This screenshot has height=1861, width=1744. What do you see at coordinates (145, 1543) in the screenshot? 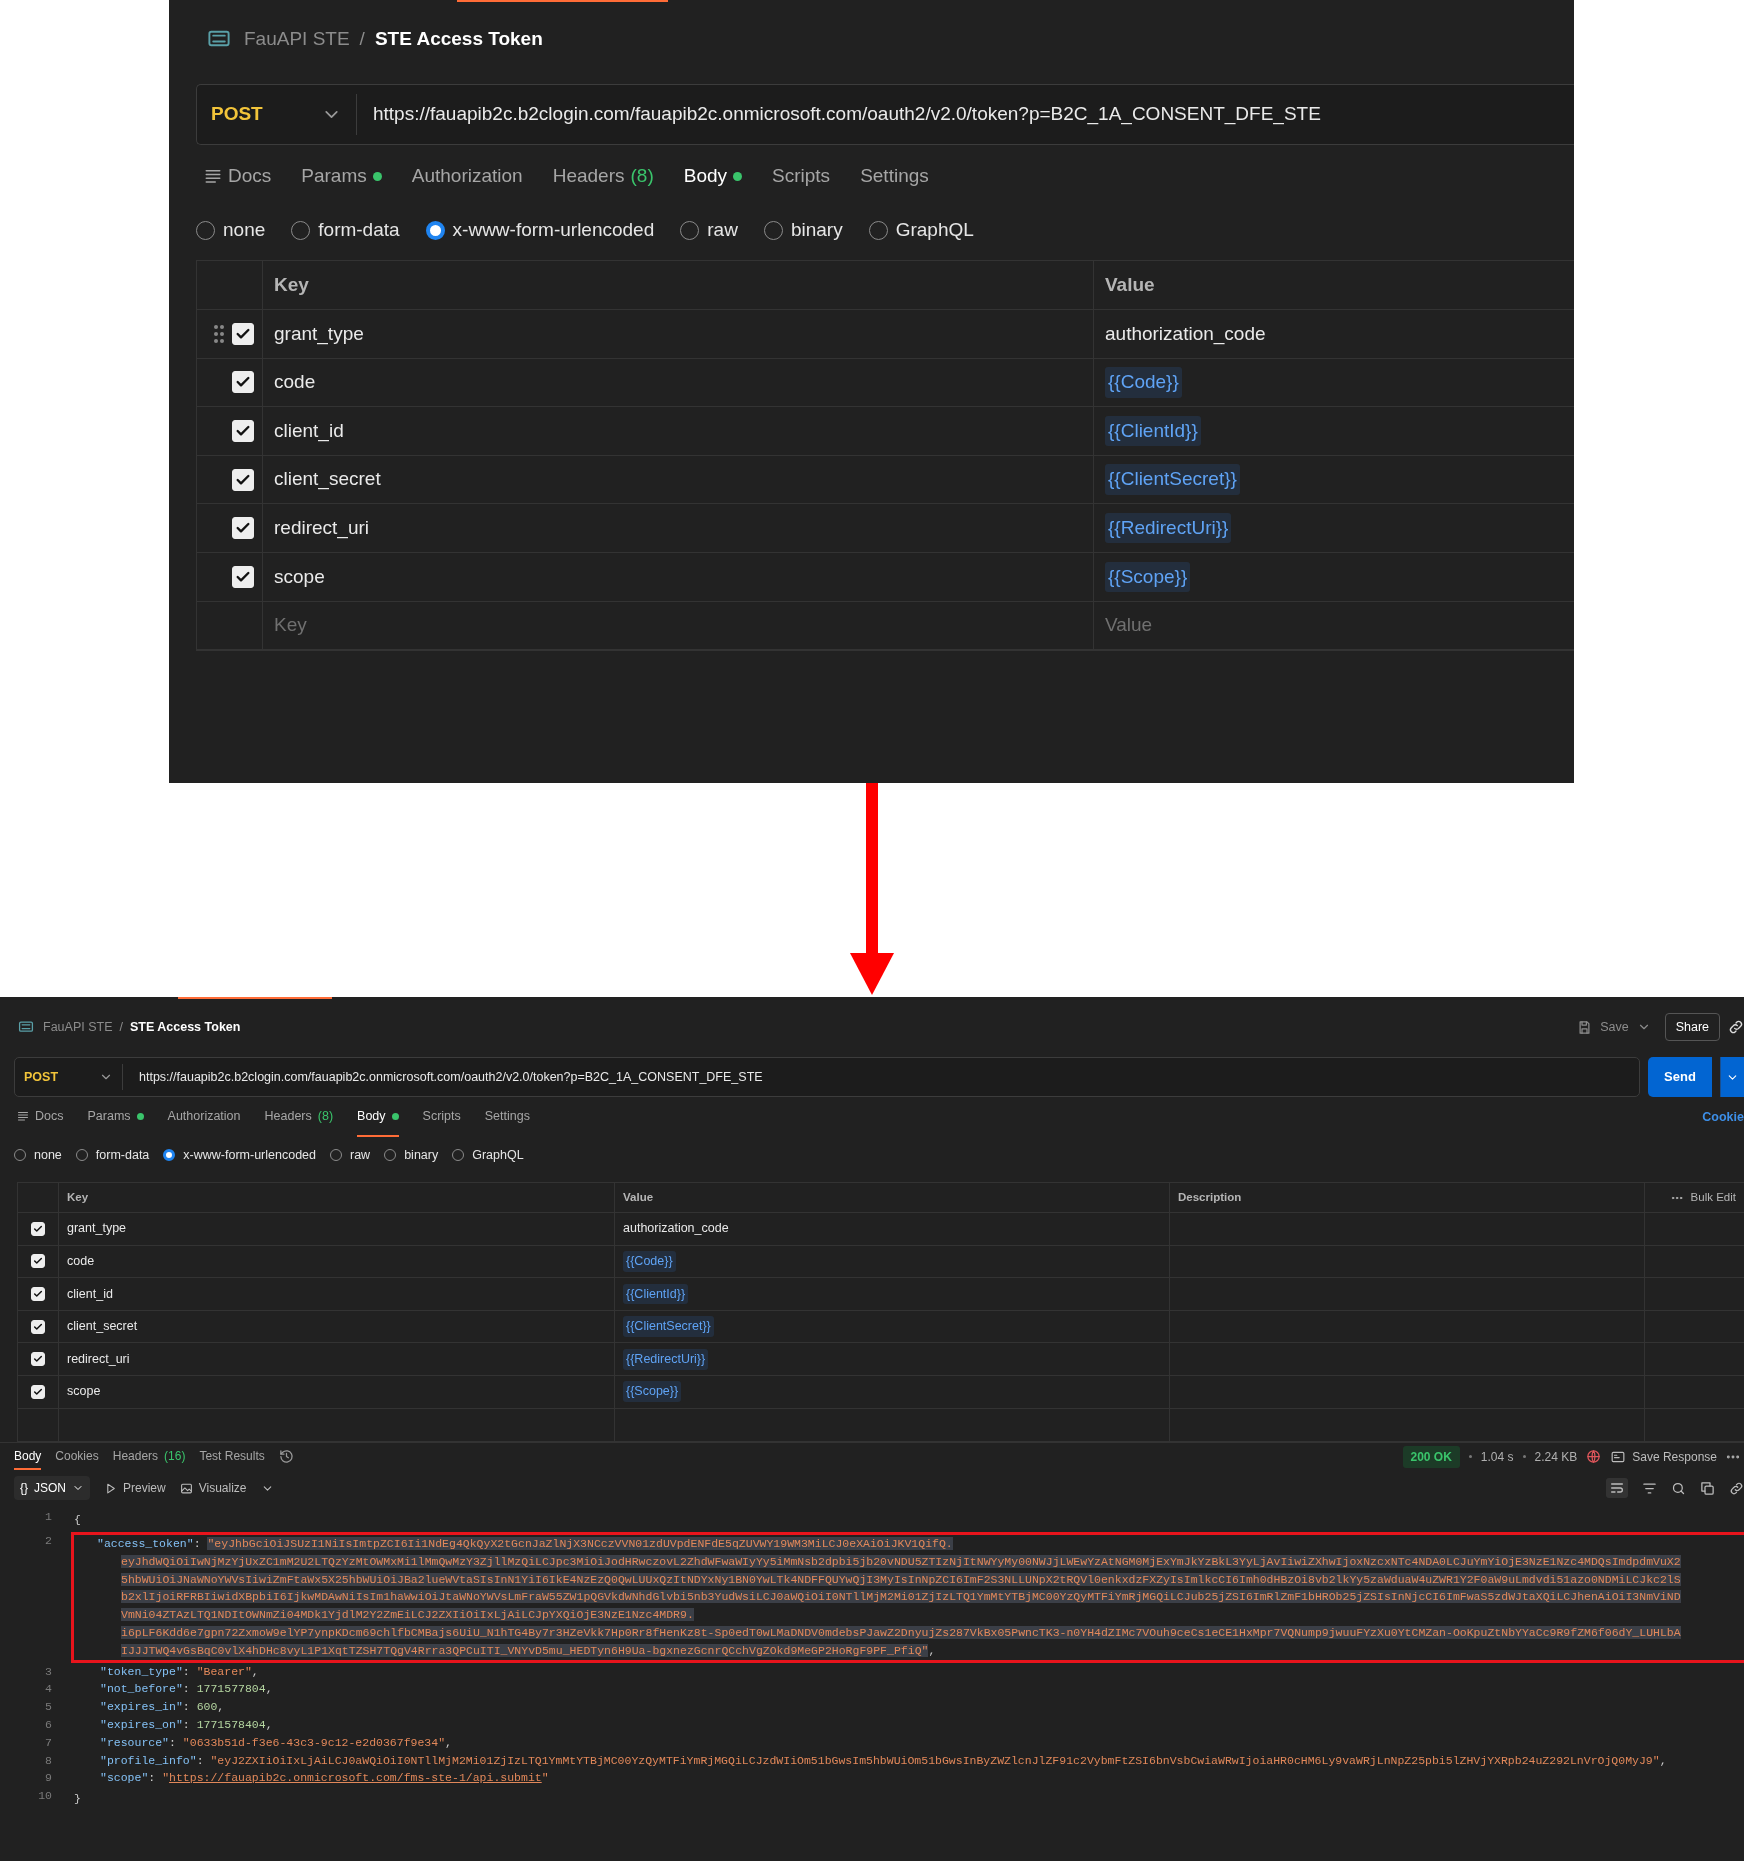
I see `json-key: "access_token"` at bounding box center [145, 1543].